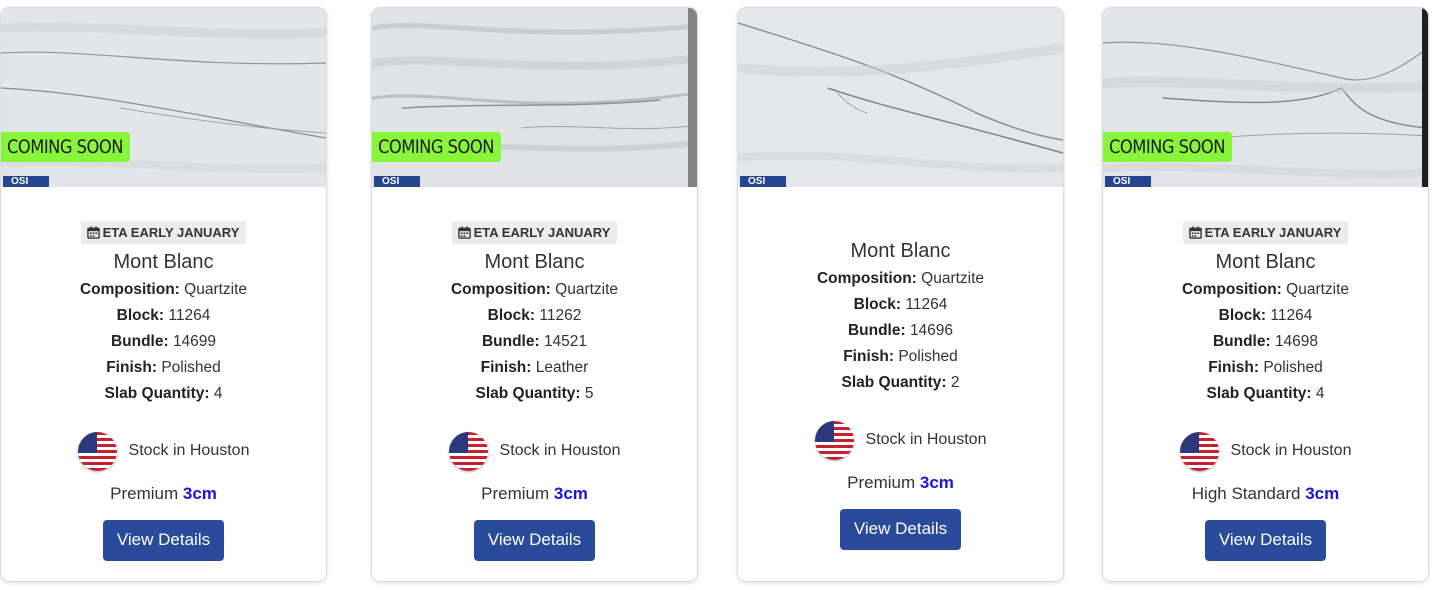  I want to click on bundle-row: Bundle: 14699, so click(163, 341).